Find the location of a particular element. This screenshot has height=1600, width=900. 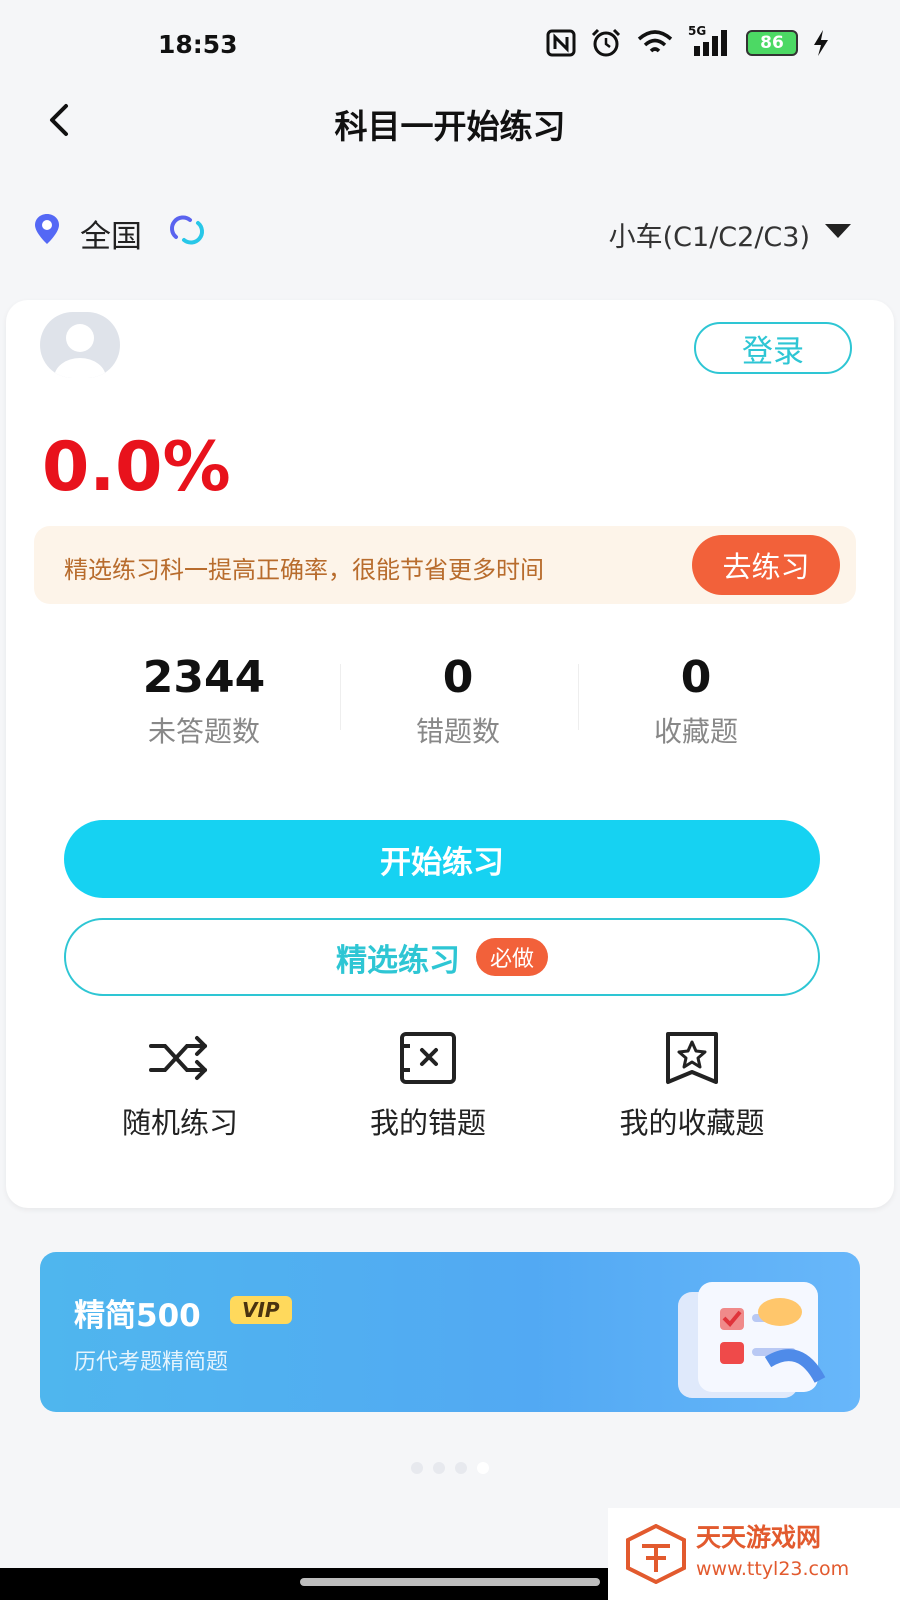

my-wrong-questions-button: 我的错题 is located at coordinates (428, 1086).